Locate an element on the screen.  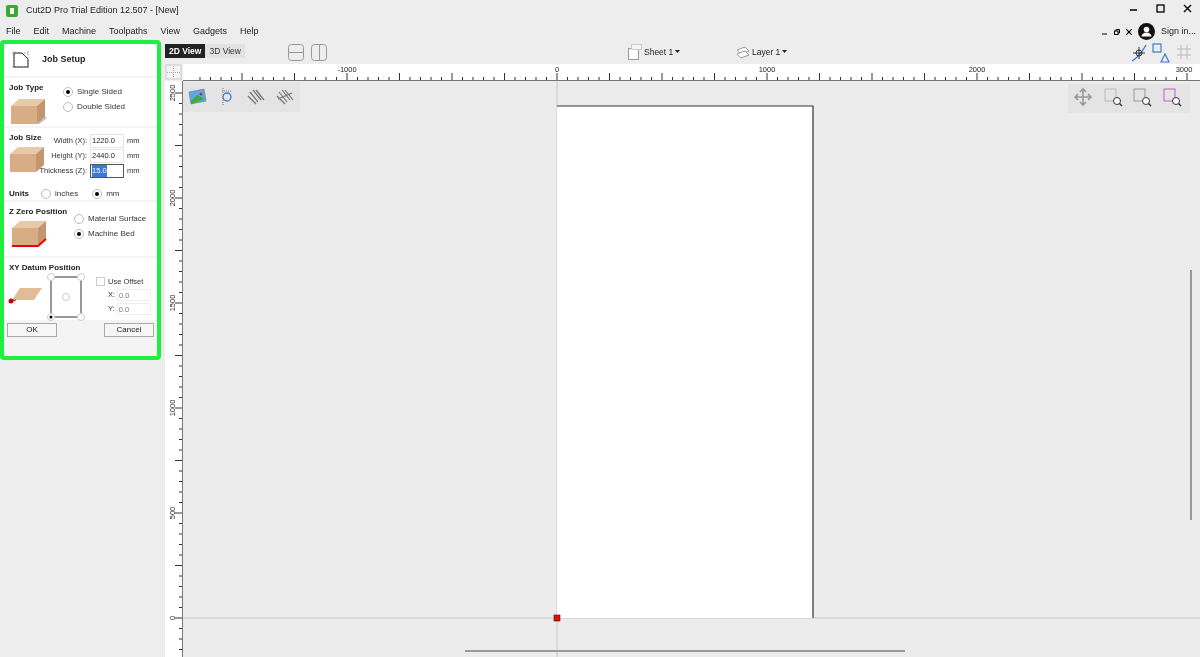
node-edit-icon is located at coordinates (227, 97).